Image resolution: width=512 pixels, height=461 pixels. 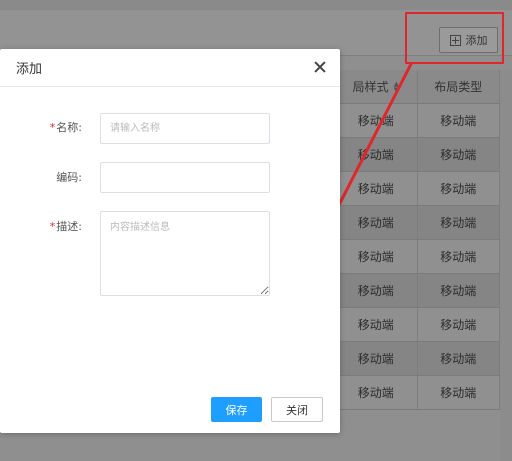 What do you see at coordinates (65, 226) in the screenshot?
I see `description-label: *描述:` at bounding box center [65, 226].